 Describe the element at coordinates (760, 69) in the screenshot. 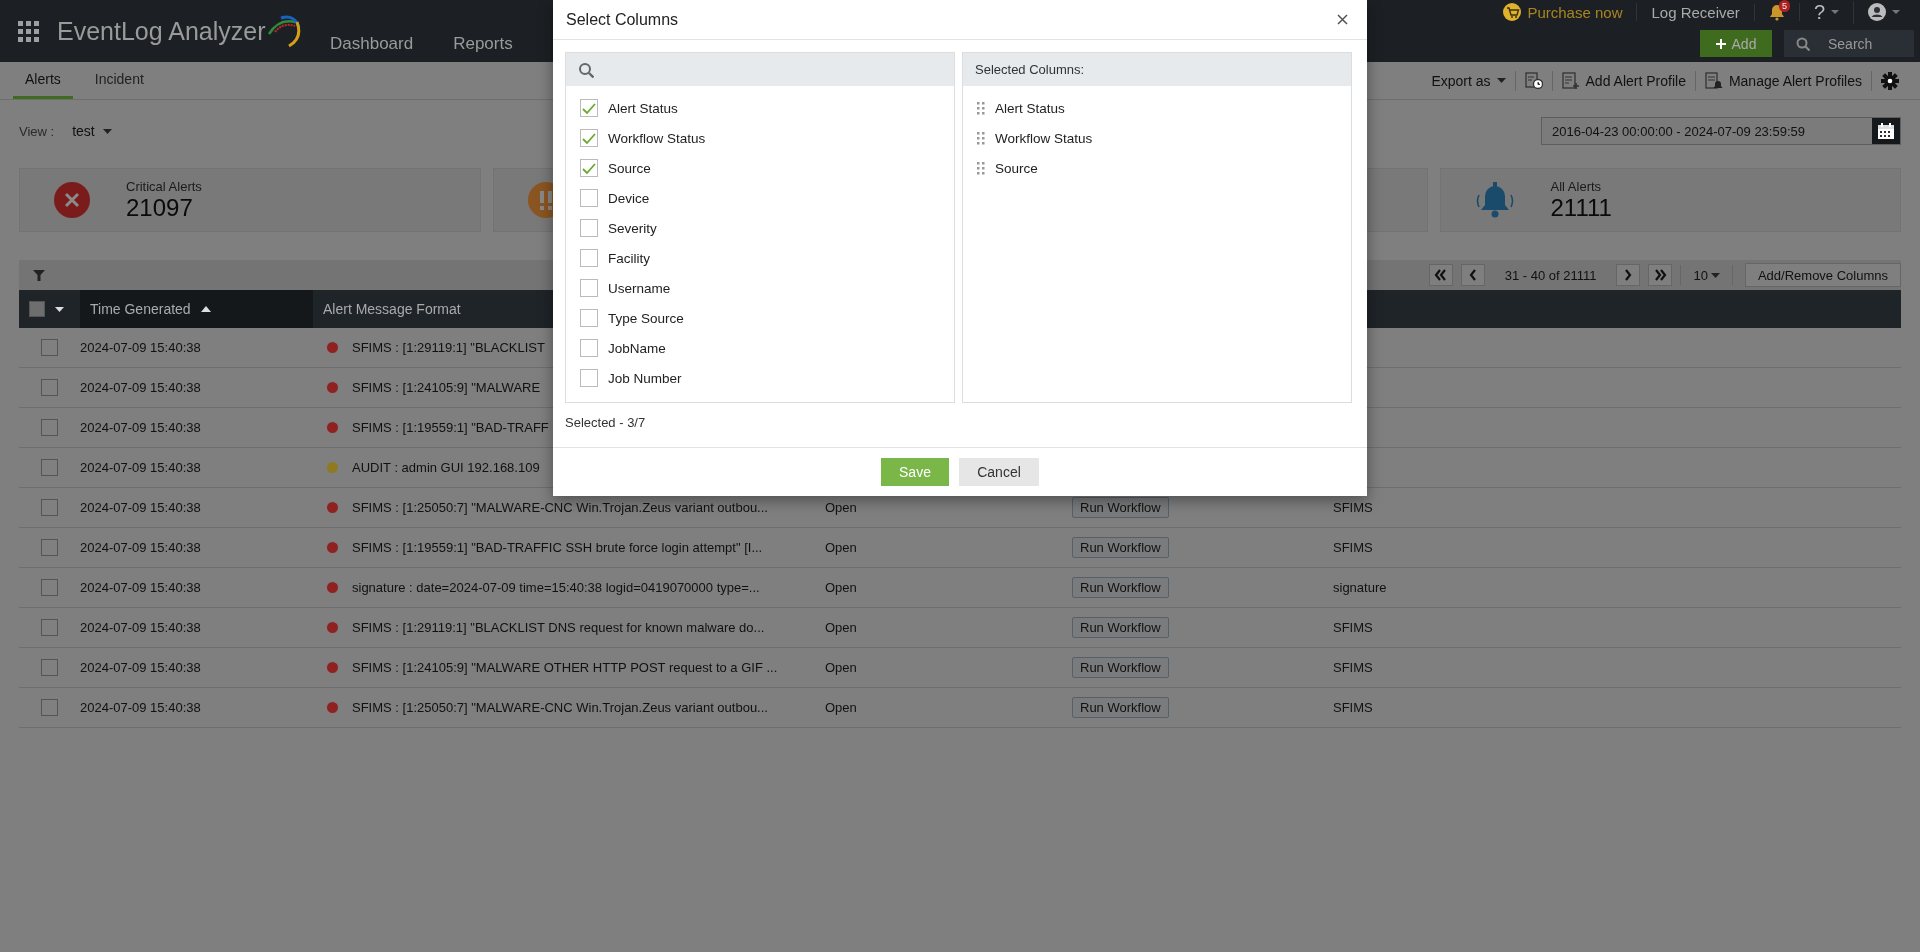

I see `column-search-field` at that location.